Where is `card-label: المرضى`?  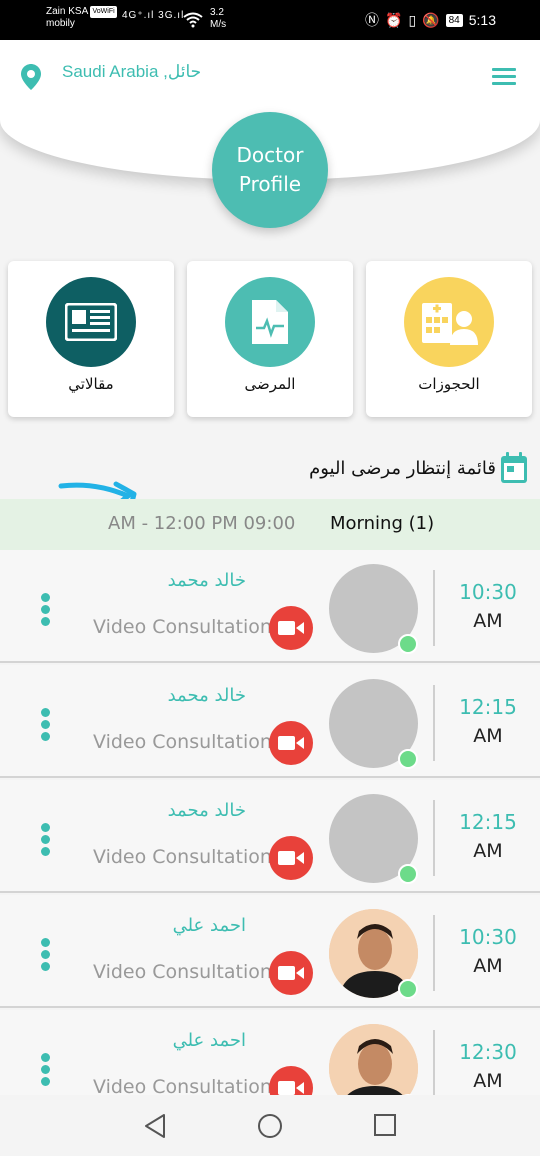 card-label: المرضى is located at coordinates (270, 384).